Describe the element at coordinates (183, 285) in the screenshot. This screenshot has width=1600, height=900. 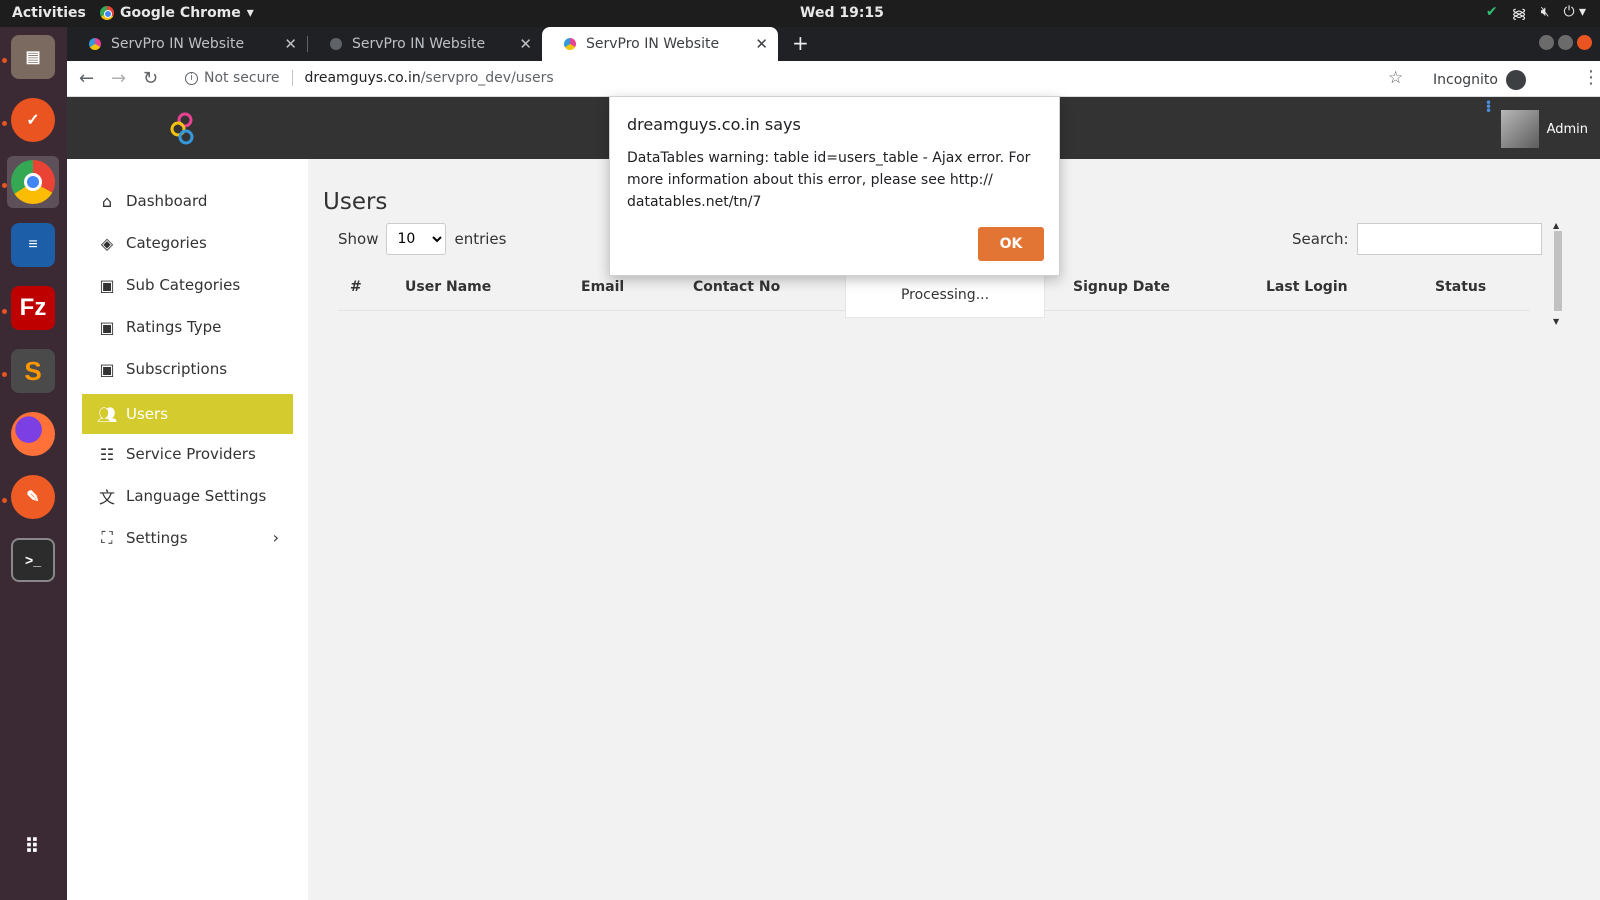
I see `sidebar-item-label: Sub Categories` at that location.